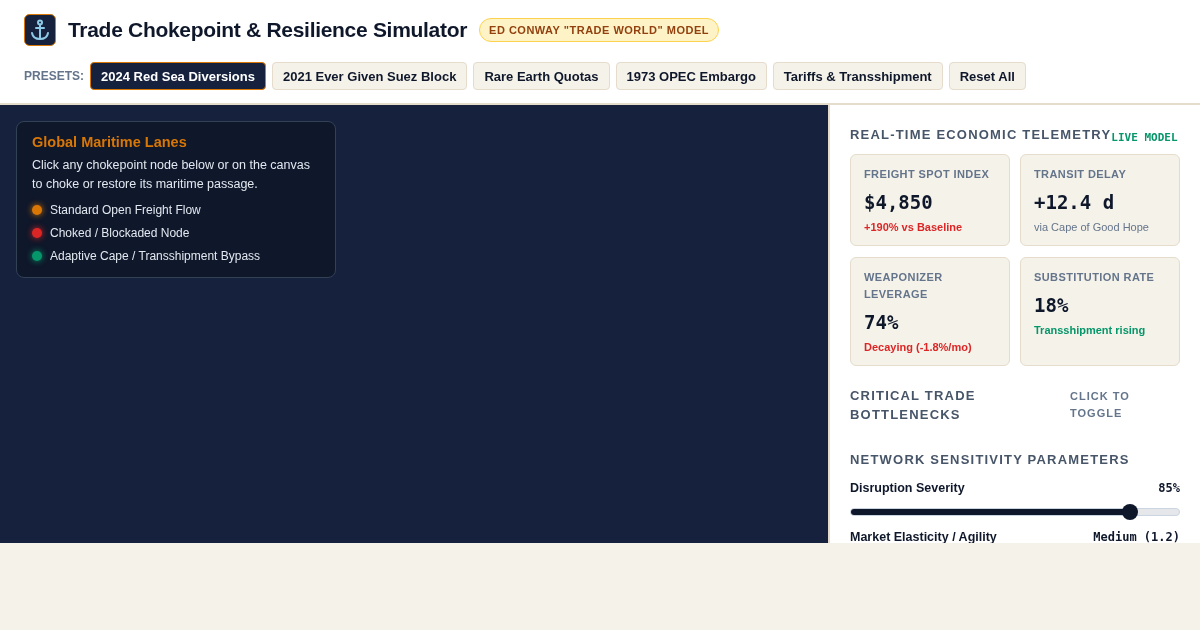  Describe the element at coordinates (1136, 536) in the screenshot. I see `slider-reading: Medium (1.2)` at that location.